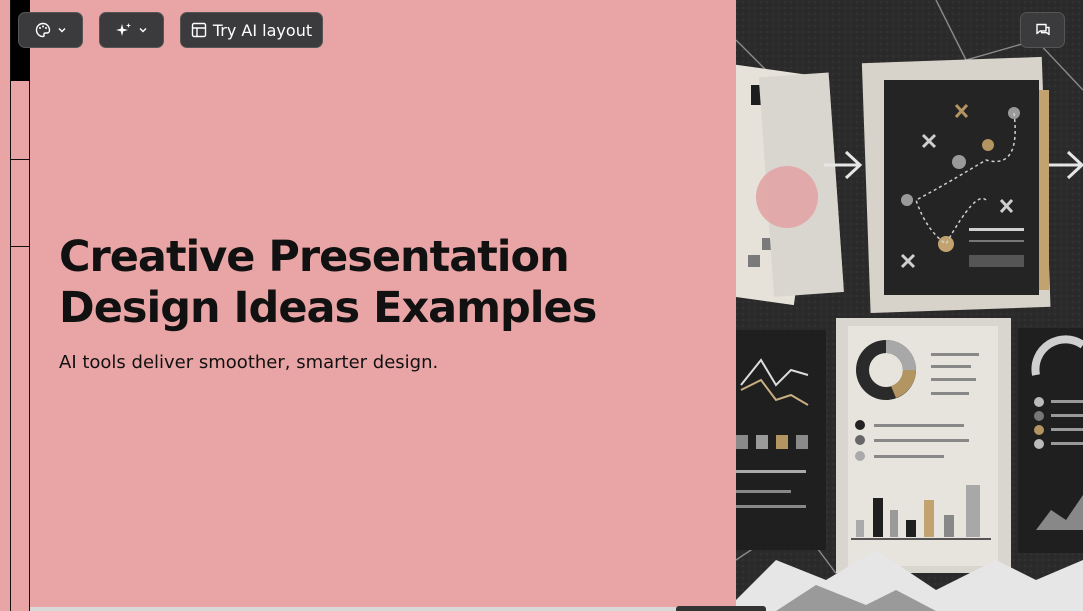 This screenshot has width=1083, height=611. What do you see at coordinates (123, 29) in the screenshot?
I see `sparkle-icon` at bounding box center [123, 29].